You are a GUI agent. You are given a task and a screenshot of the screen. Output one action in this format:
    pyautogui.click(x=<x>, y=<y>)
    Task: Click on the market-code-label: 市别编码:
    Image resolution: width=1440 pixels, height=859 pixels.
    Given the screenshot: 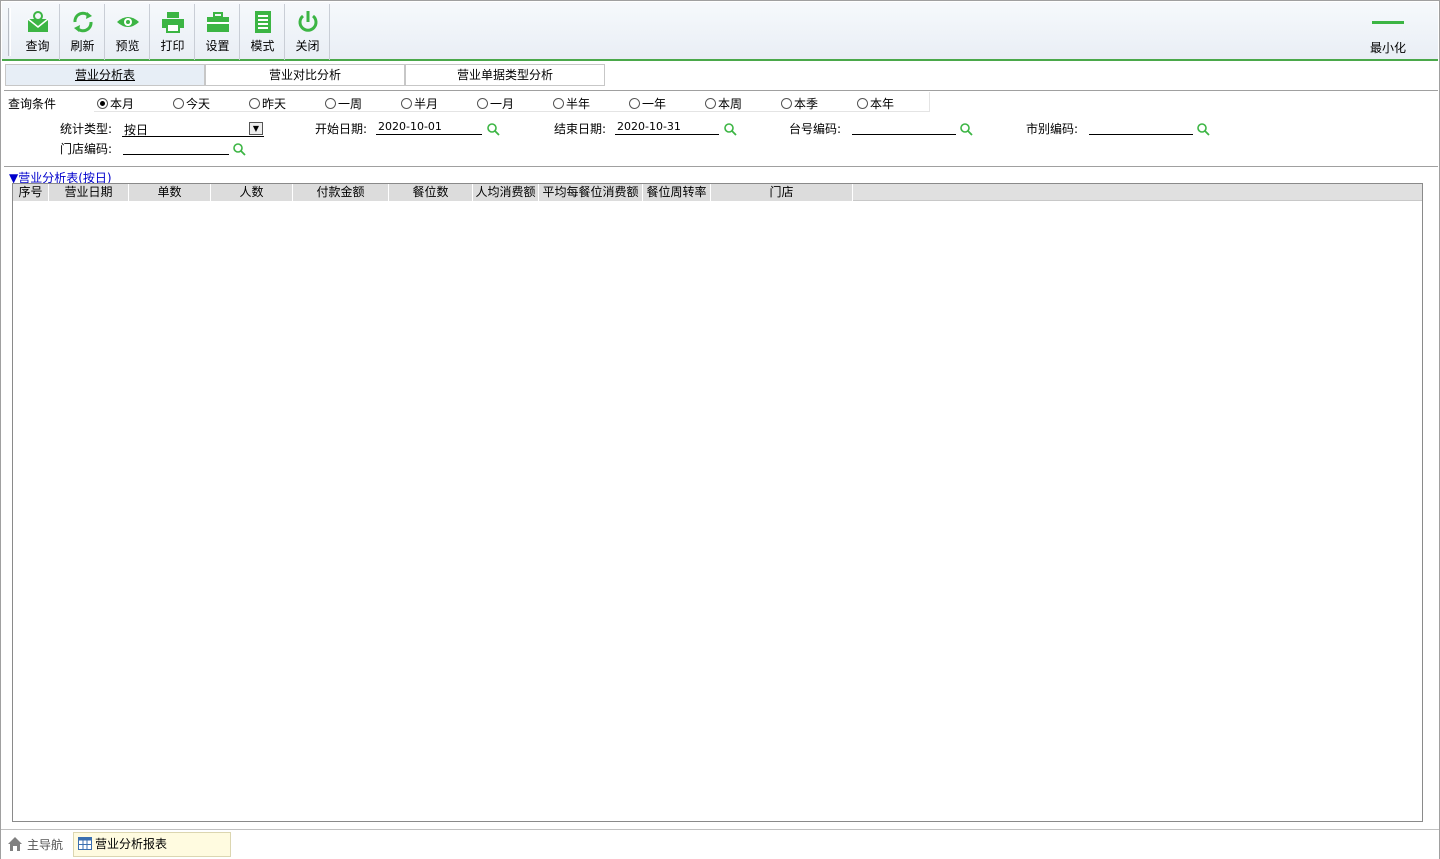 What is the action you would take?
    pyautogui.click(x=1052, y=129)
    